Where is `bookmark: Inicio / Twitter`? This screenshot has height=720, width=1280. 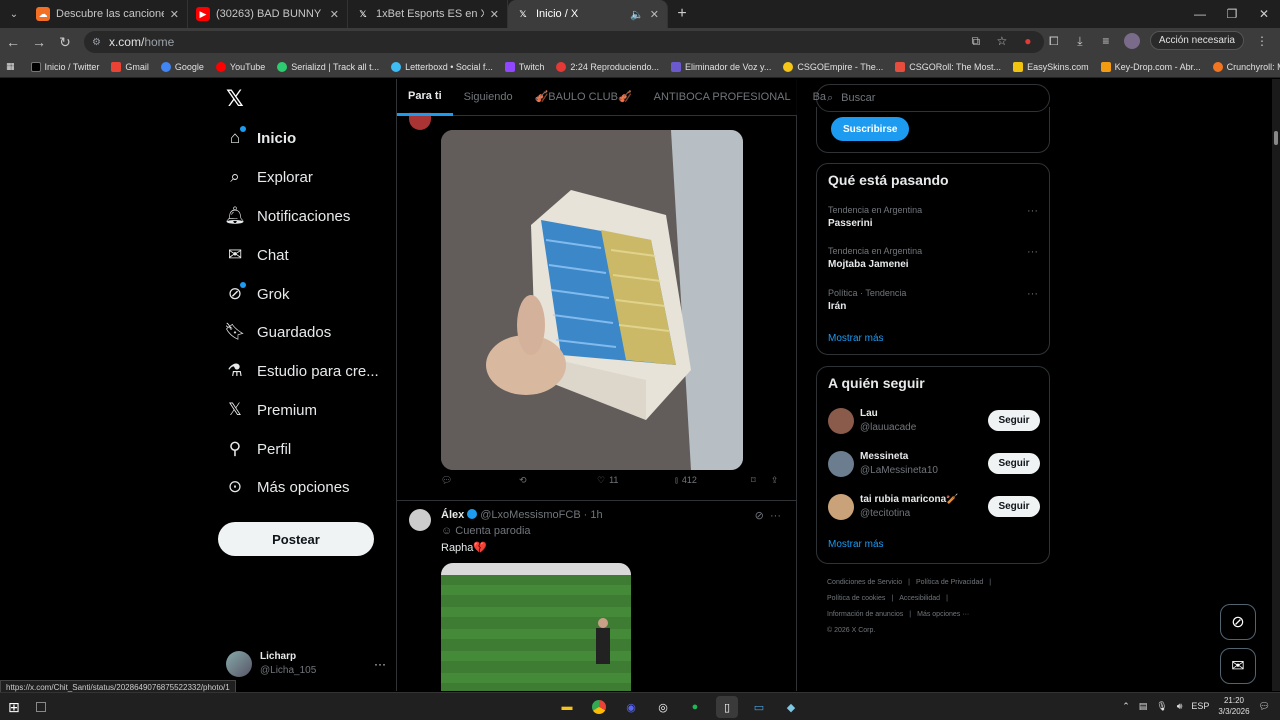
bookmark: Inicio / Twitter is located at coordinates (64, 66).